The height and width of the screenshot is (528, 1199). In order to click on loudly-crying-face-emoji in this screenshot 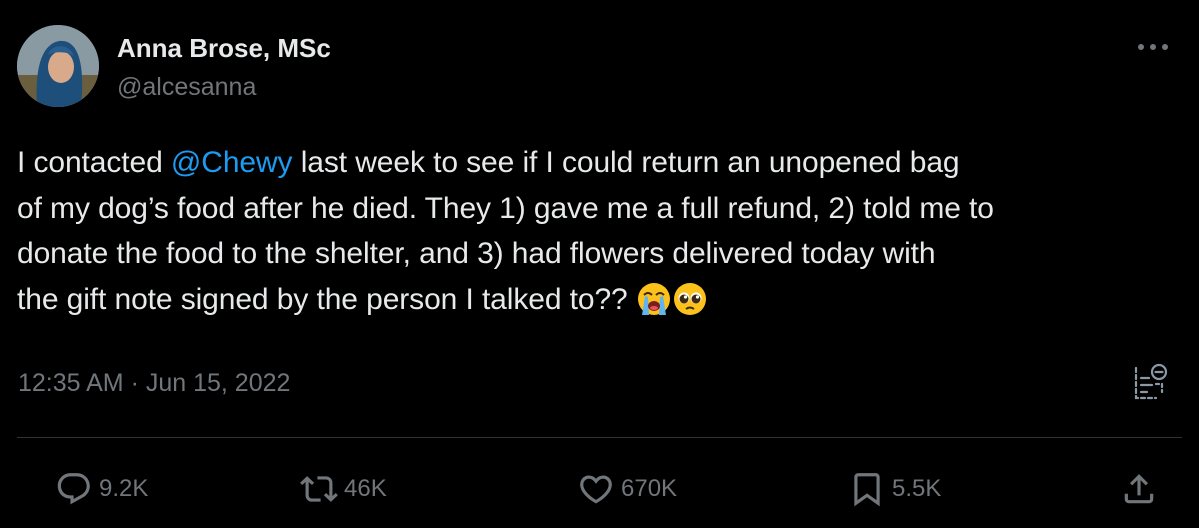, I will do `click(654, 299)`.